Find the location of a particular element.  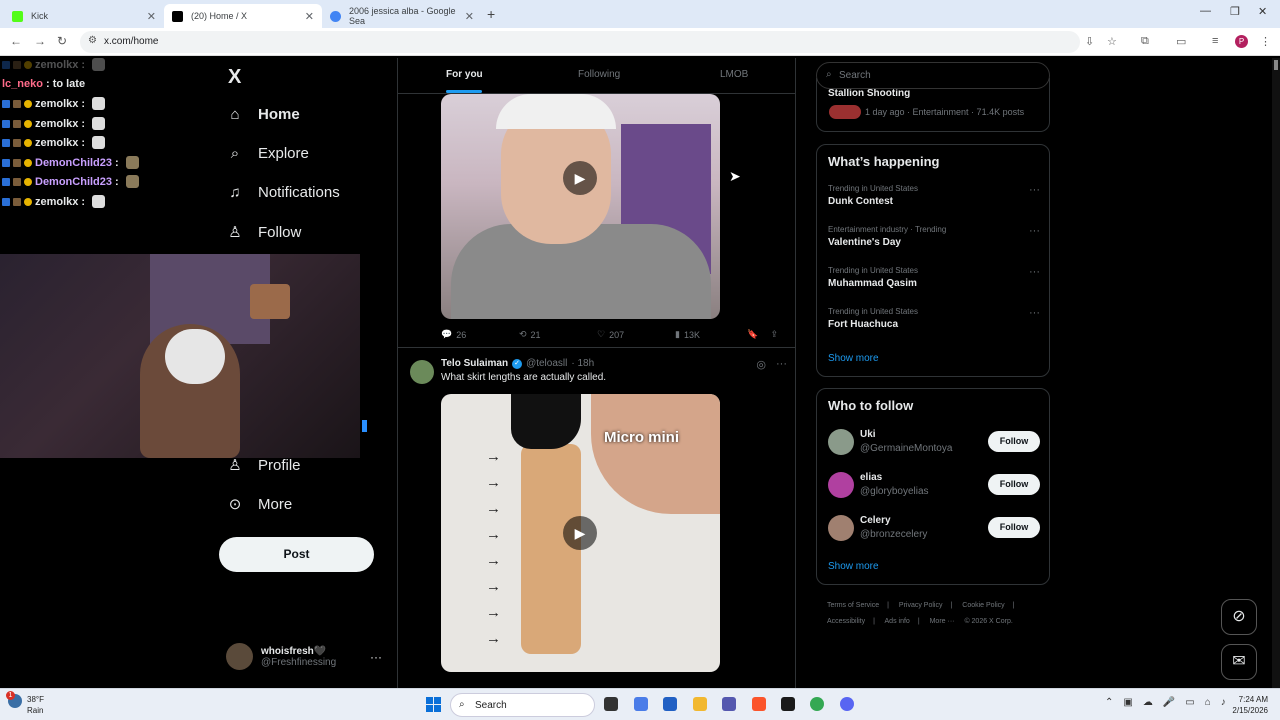

teams-icon is located at coordinates (729, 704).